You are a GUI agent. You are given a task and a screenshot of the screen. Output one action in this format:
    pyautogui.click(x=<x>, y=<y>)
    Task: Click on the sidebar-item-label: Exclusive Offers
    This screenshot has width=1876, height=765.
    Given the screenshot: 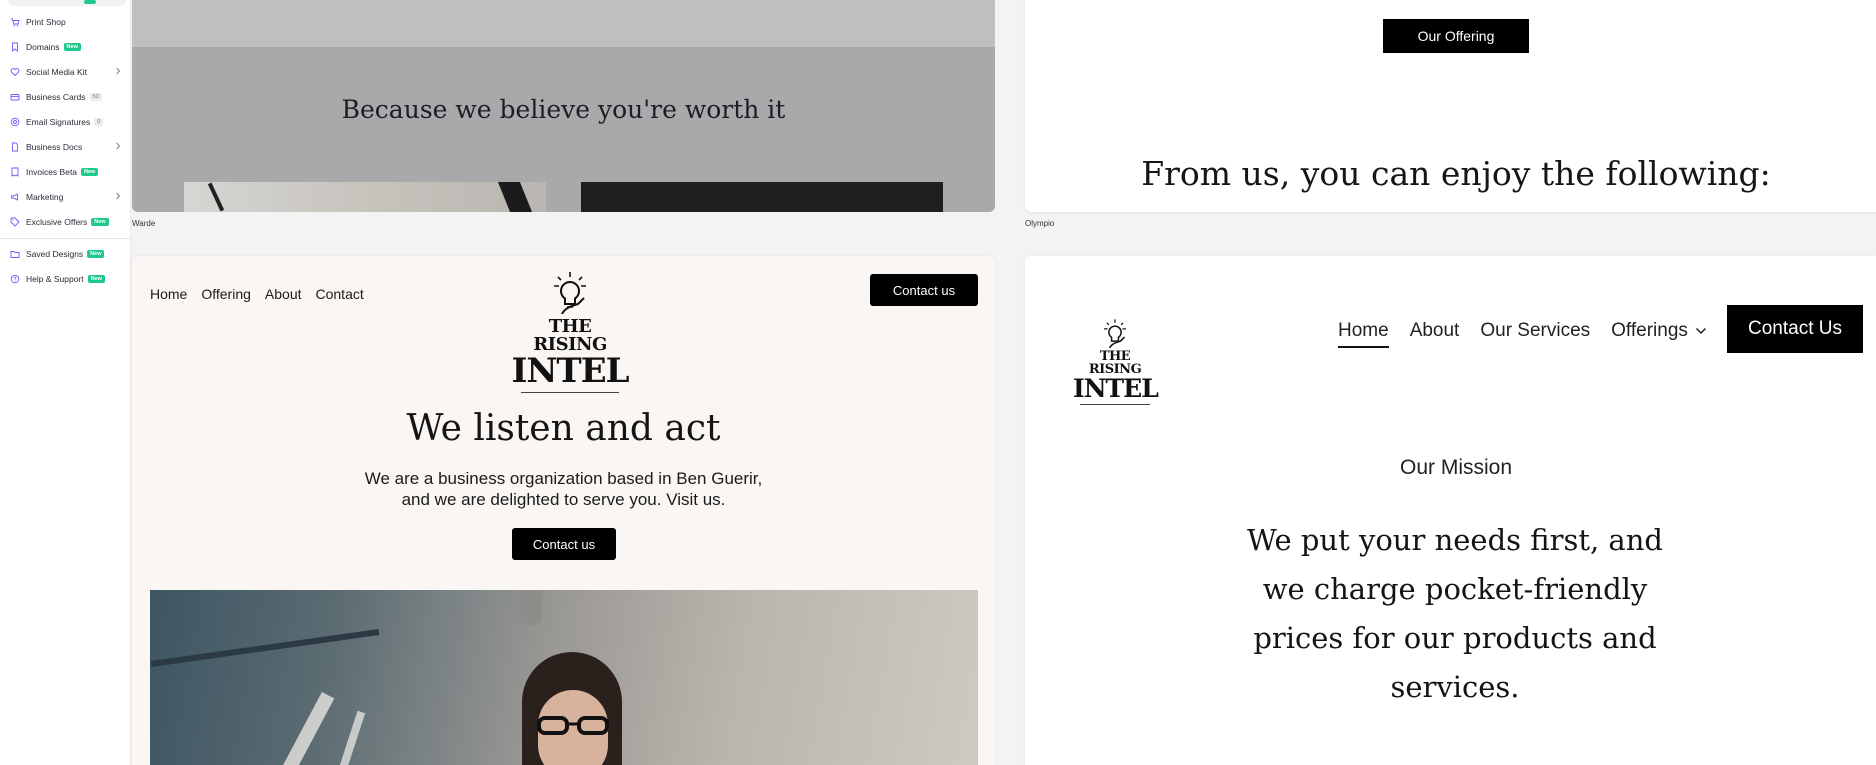 What is the action you would take?
    pyautogui.click(x=57, y=222)
    